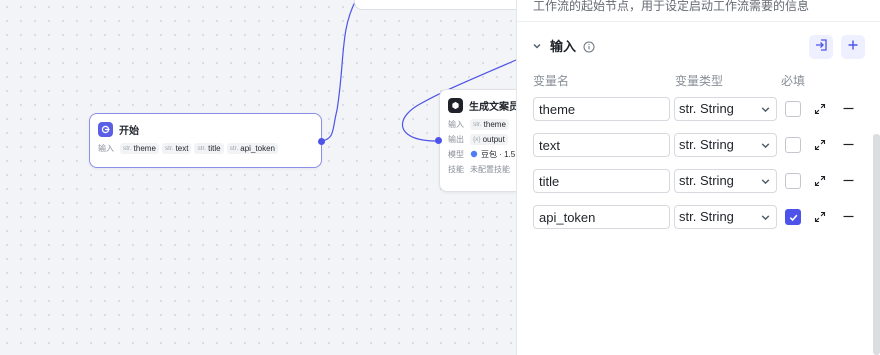 This screenshot has height=355, width=880. I want to click on column-header-type: 变量类型, so click(699, 81).